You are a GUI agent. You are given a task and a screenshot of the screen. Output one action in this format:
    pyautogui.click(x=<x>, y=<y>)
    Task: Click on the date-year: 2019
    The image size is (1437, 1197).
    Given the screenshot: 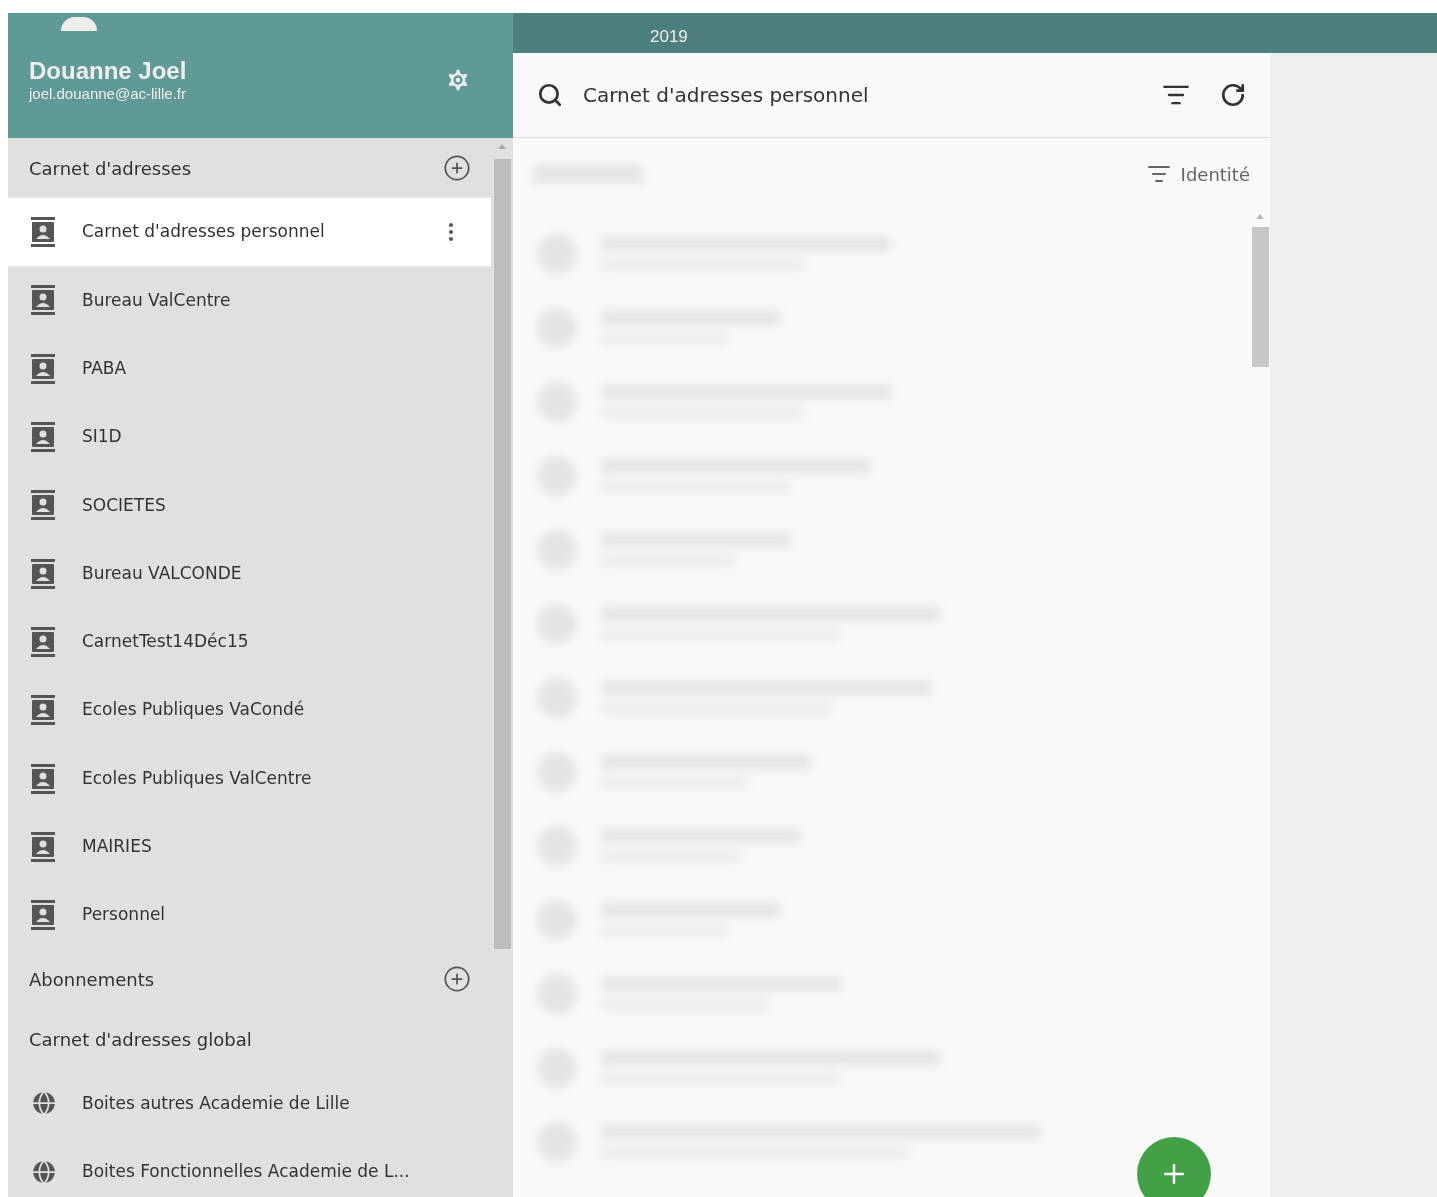 What is the action you would take?
    pyautogui.click(x=669, y=36)
    